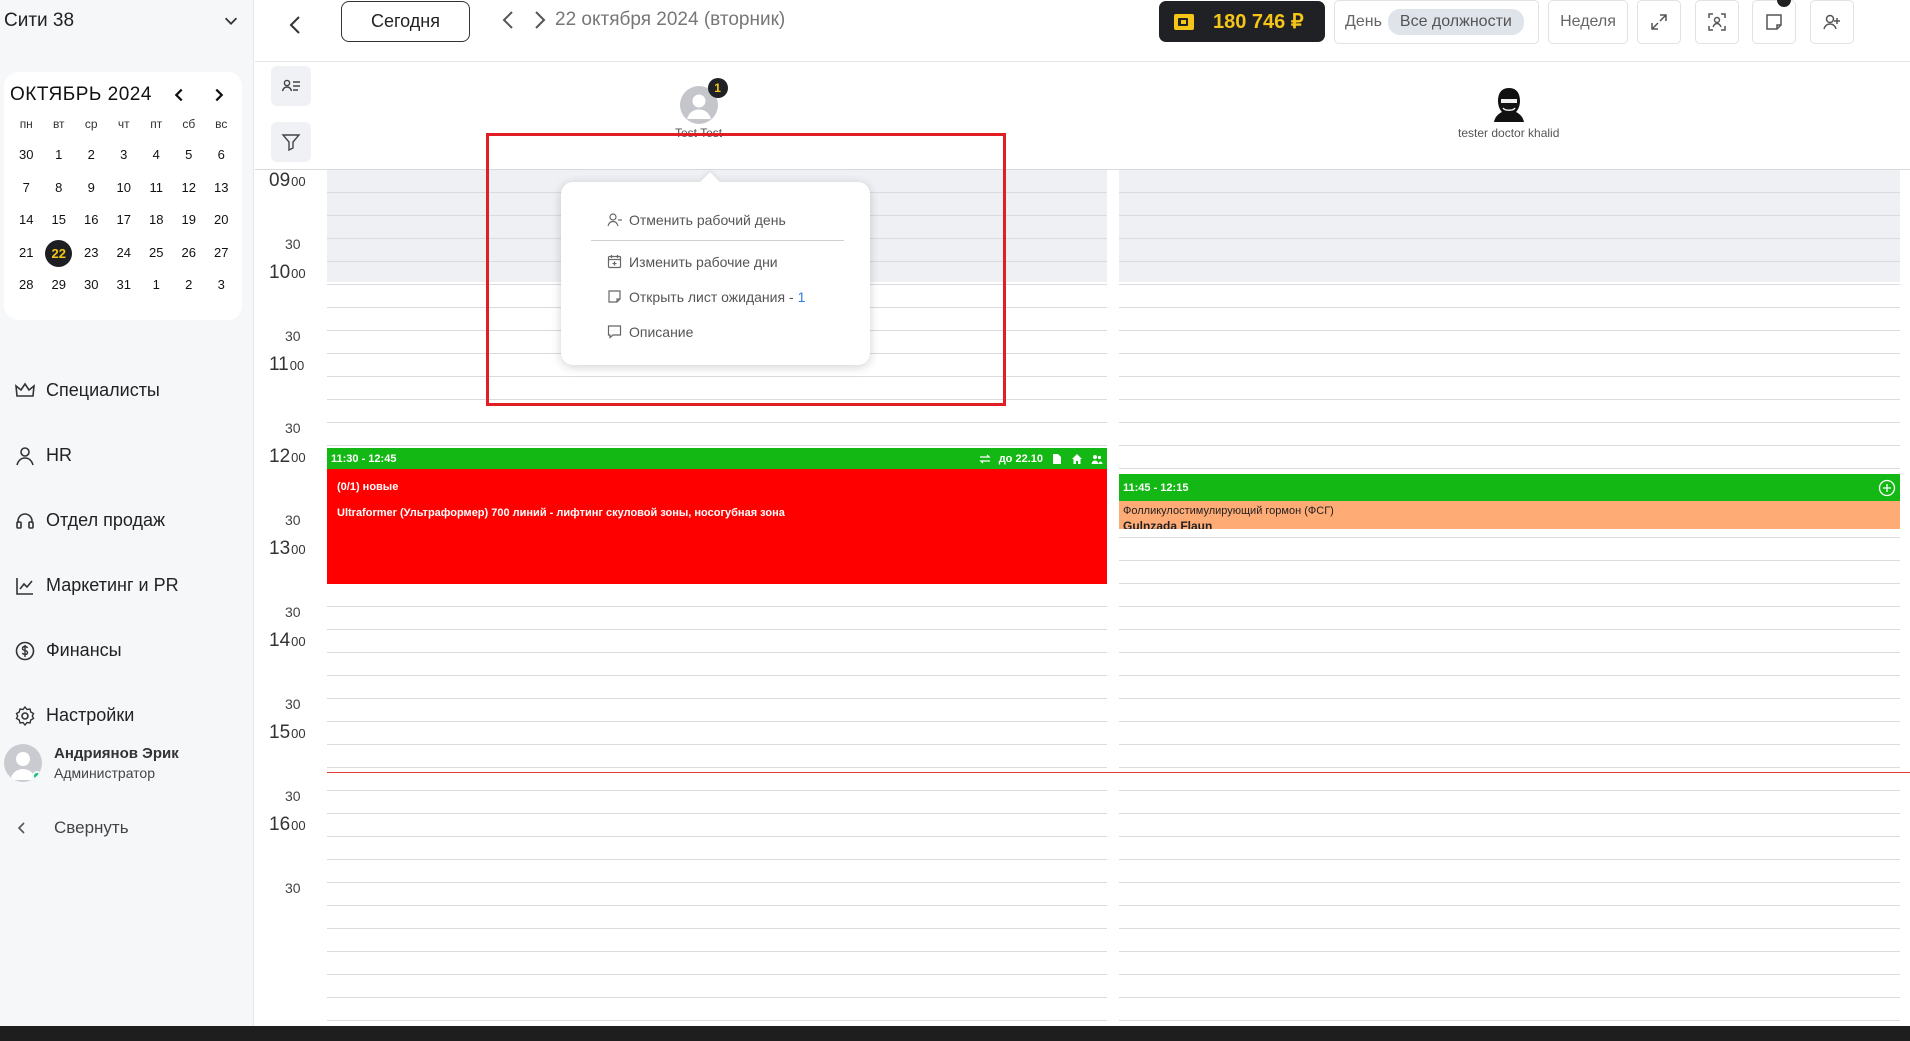  What do you see at coordinates (71, 828) in the screenshot?
I see `collapse-sidebar-button: Свернуть` at bounding box center [71, 828].